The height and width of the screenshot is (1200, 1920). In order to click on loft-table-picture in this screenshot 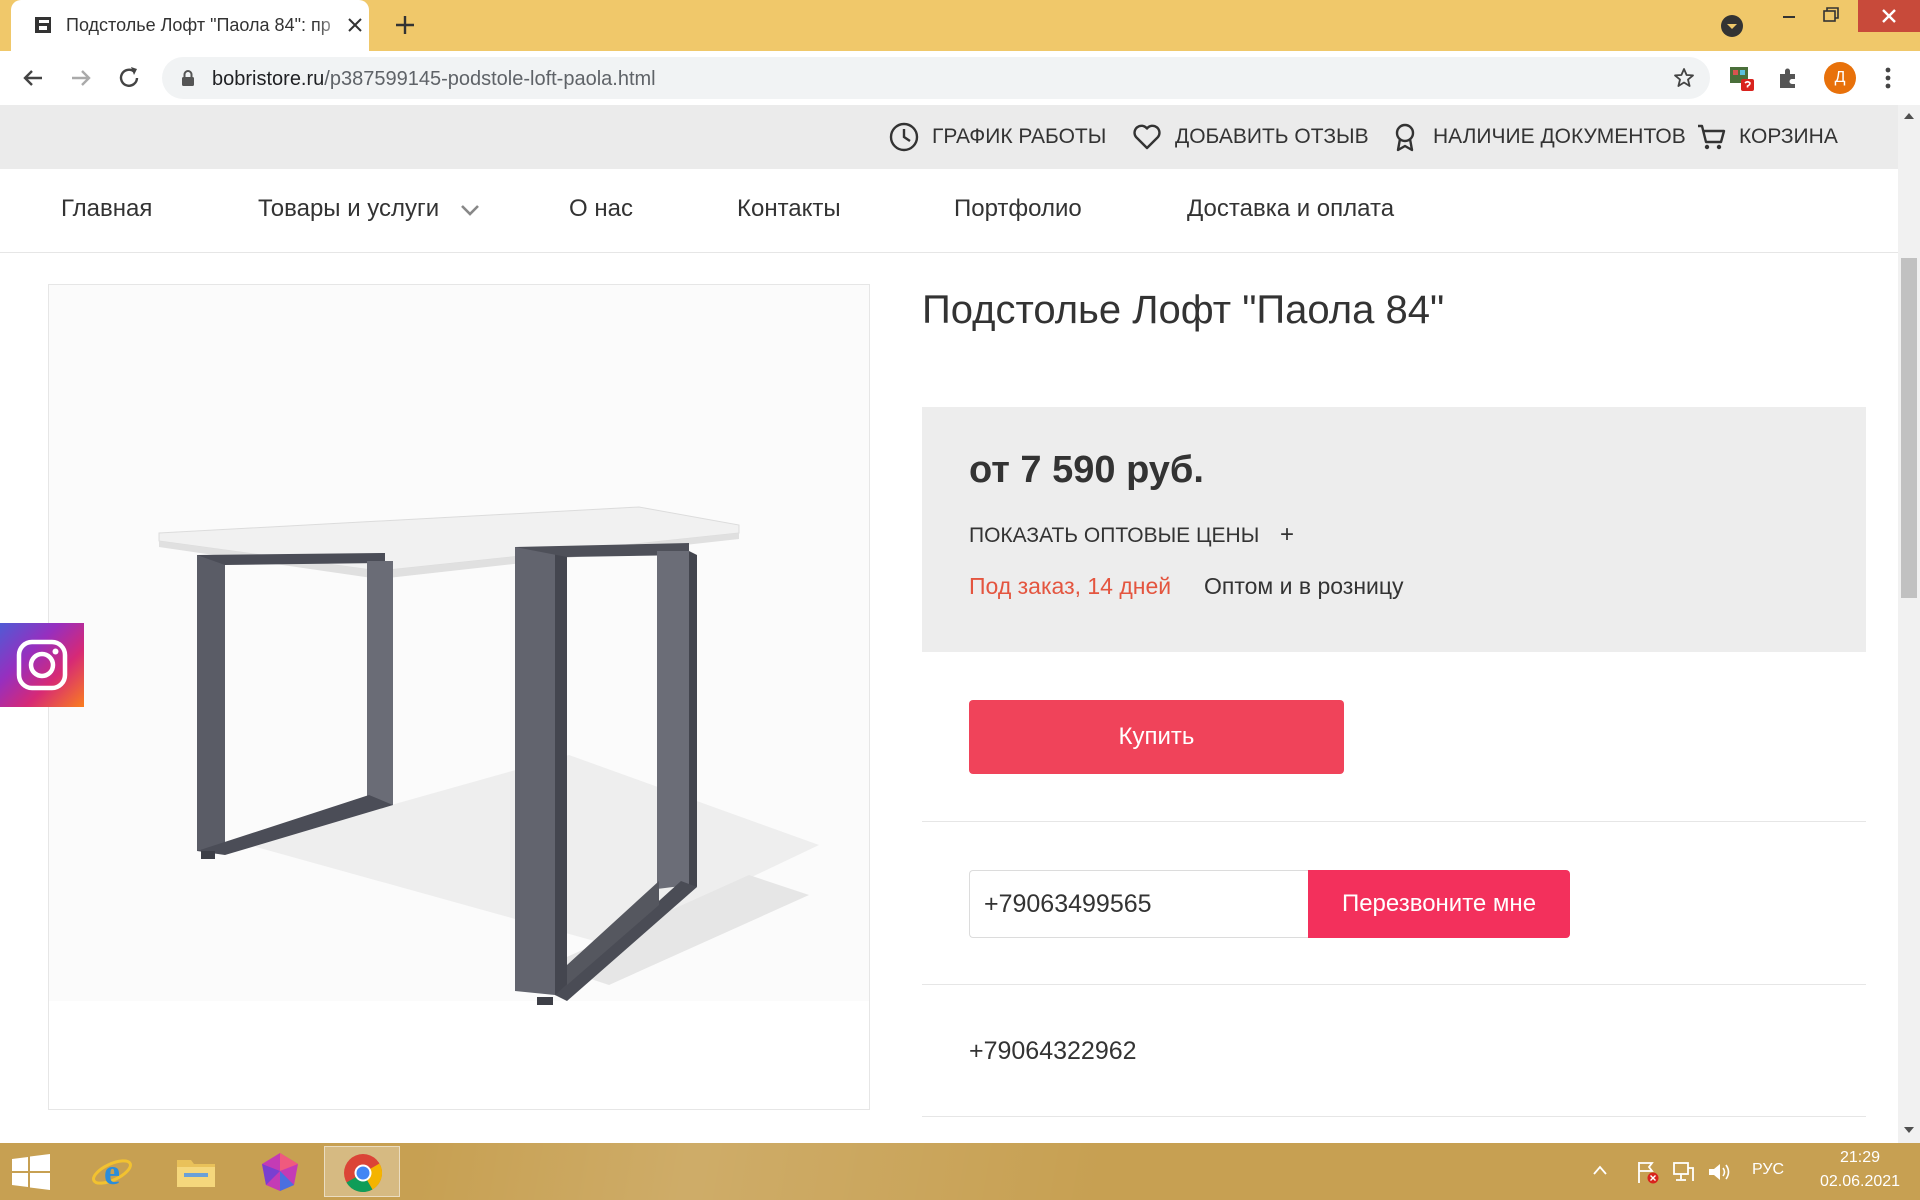, I will do `click(488, 755)`.